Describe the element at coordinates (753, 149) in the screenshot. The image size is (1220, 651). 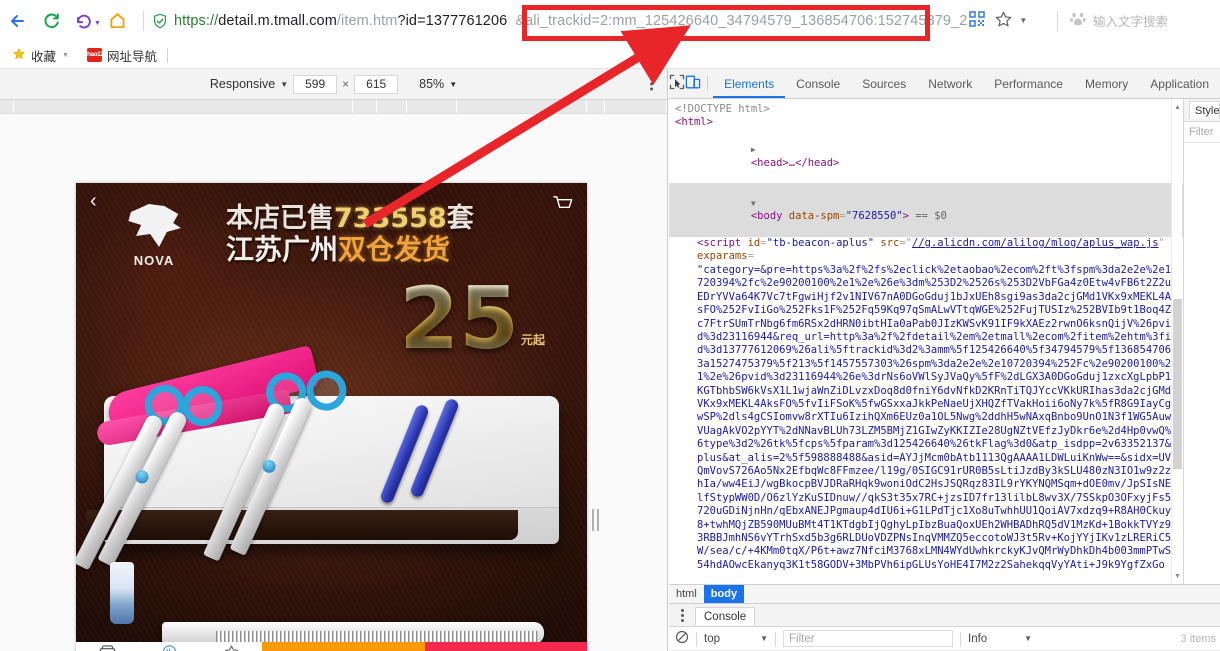
I see `expand-arrow-icon: ▶` at that location.